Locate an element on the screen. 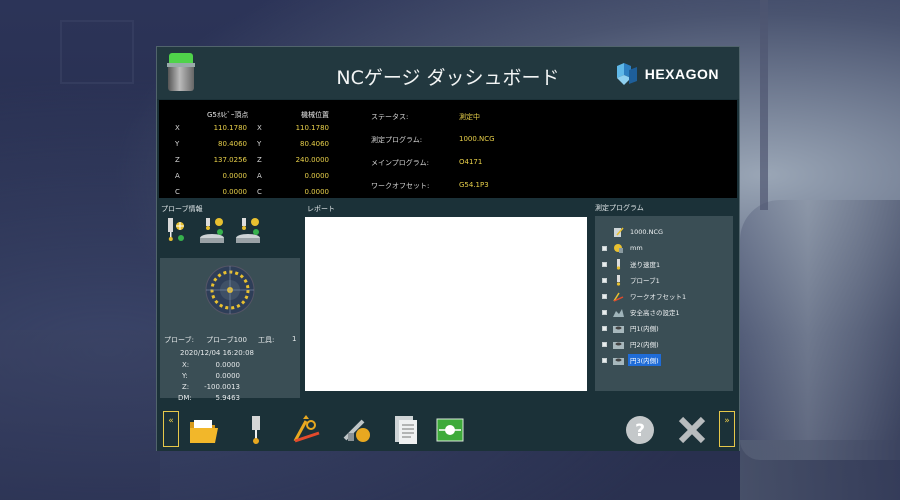  tree-item-circle-2: 円2(内側) is located at coordinates (628, 344).